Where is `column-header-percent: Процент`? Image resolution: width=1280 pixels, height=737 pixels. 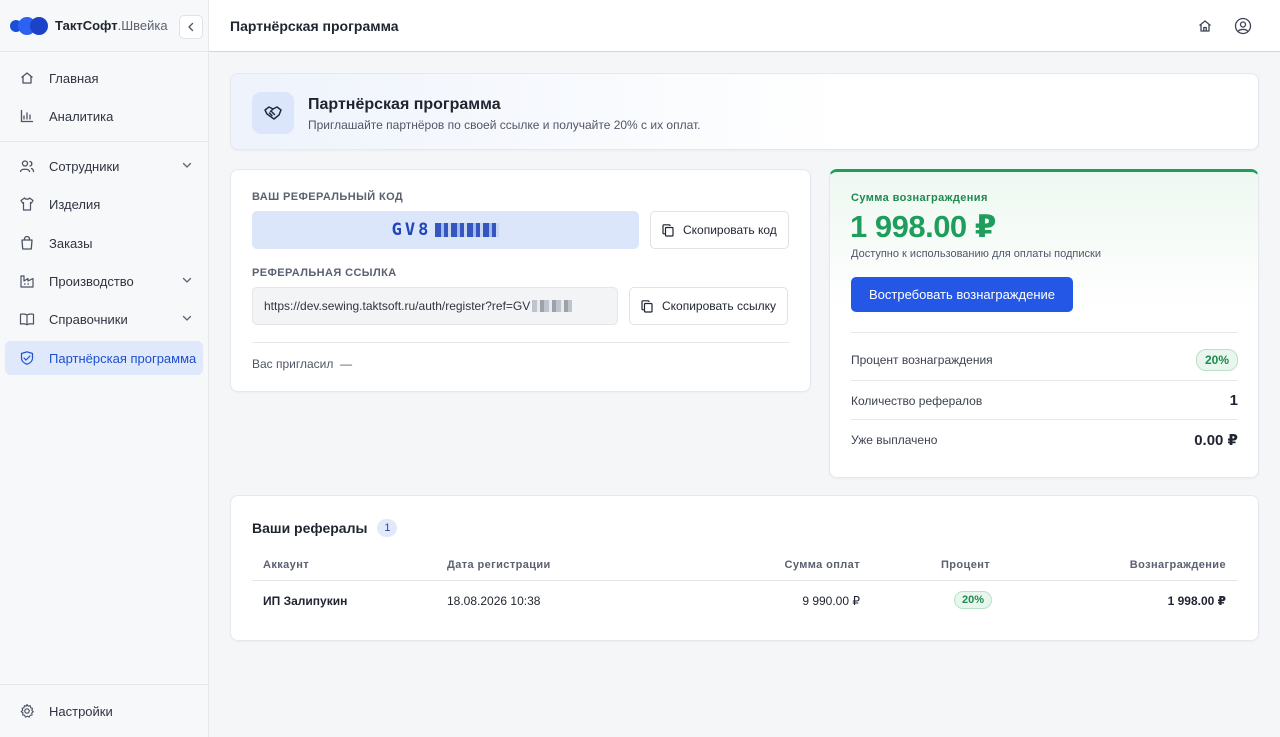
column-header-percent: Процент is located at coordinates (965, 565).